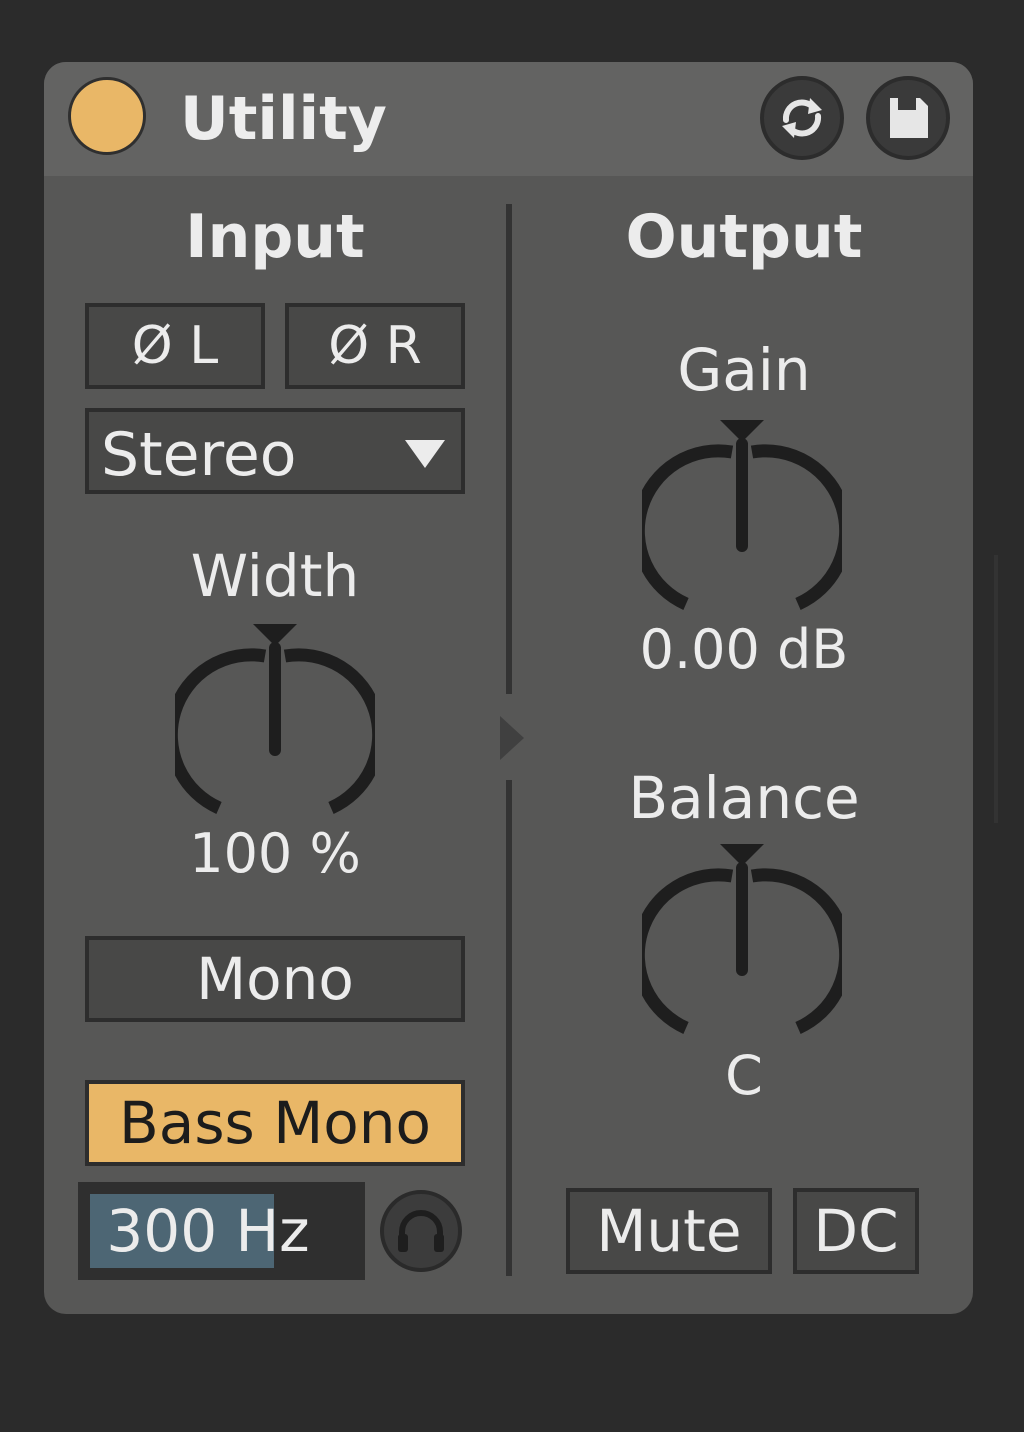  I want to click on balance-knob, so click(742, 943).